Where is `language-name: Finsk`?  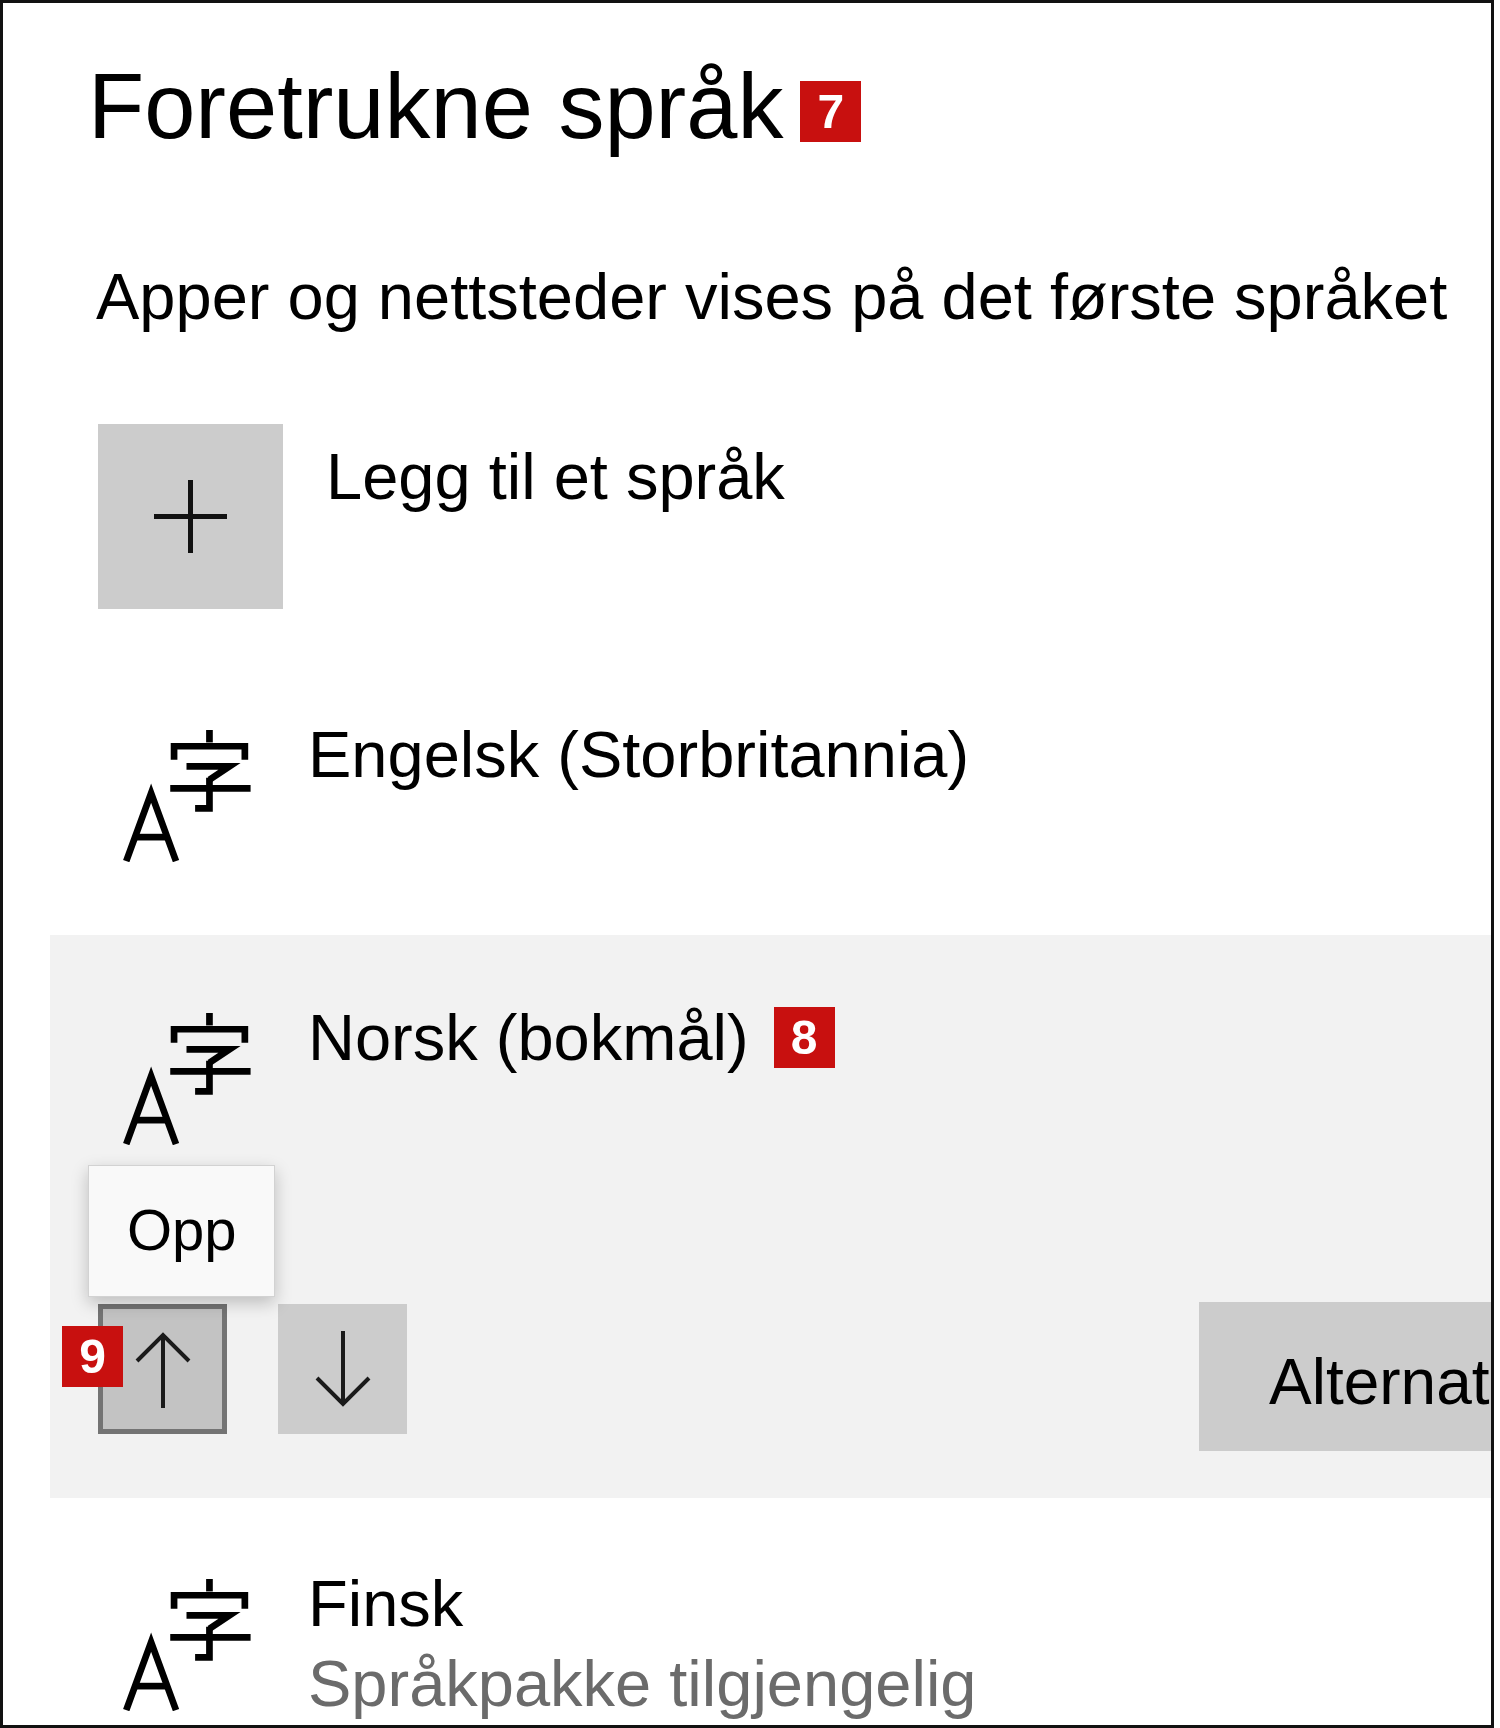 language-name: Finsk is located at coordinates (386, 1604).